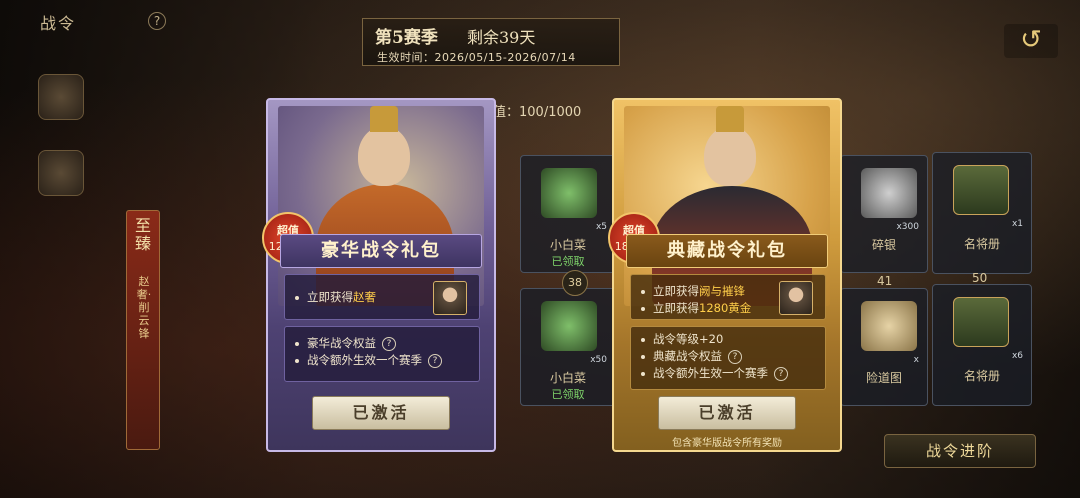 This screenshot has height=498, width=1080. What do you see at coordinates (883, 378) in the screenshot?
I see `reward-name: 险道图` at bounding box center [883, 378].